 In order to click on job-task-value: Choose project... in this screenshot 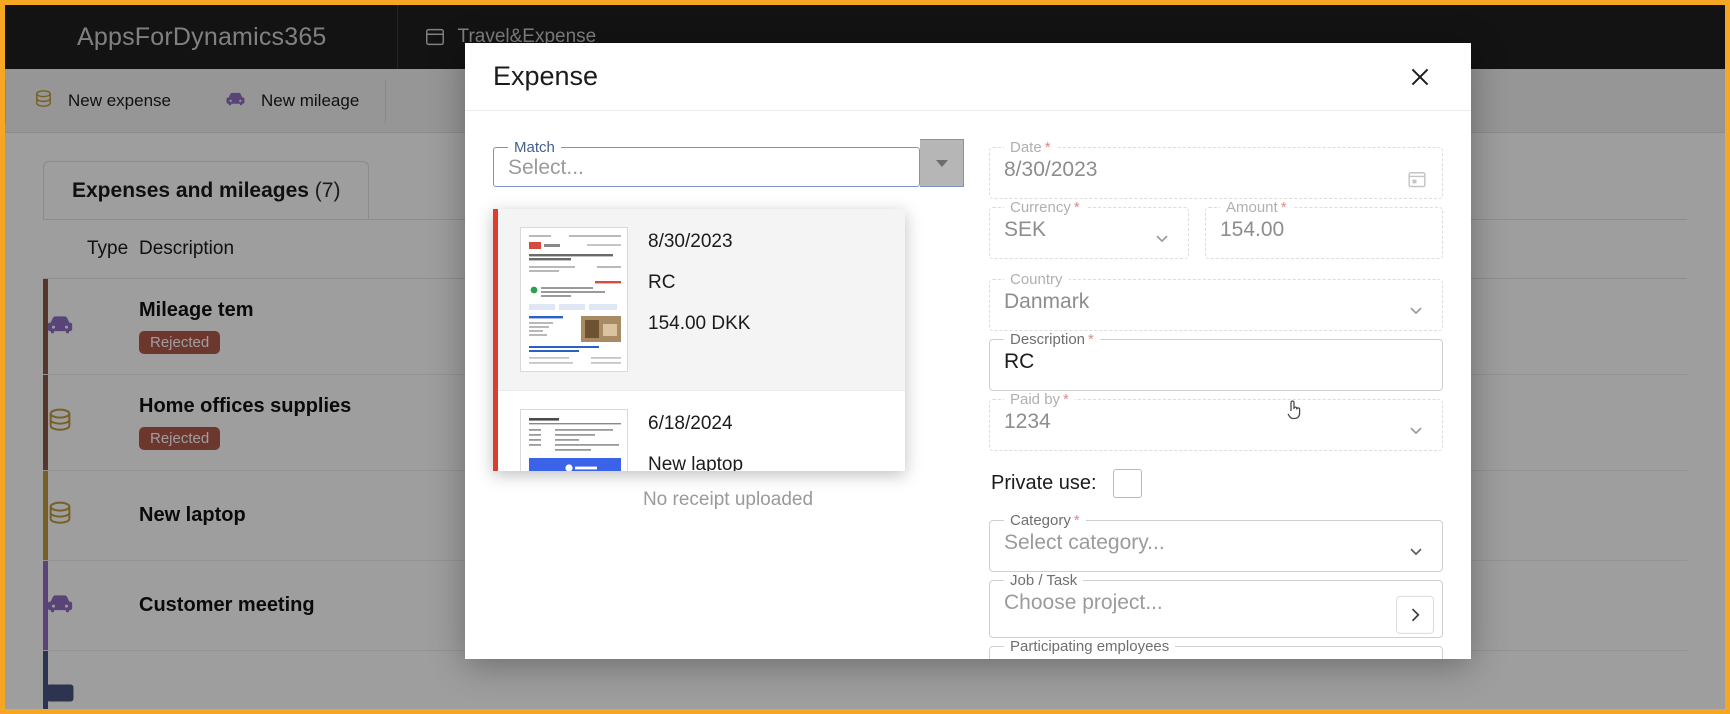, I will do `click(1083, 602)`.